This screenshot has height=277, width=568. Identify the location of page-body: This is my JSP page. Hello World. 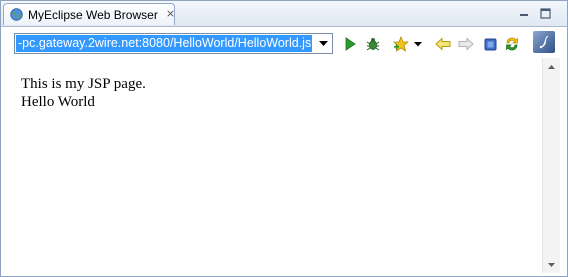
(83, 93).